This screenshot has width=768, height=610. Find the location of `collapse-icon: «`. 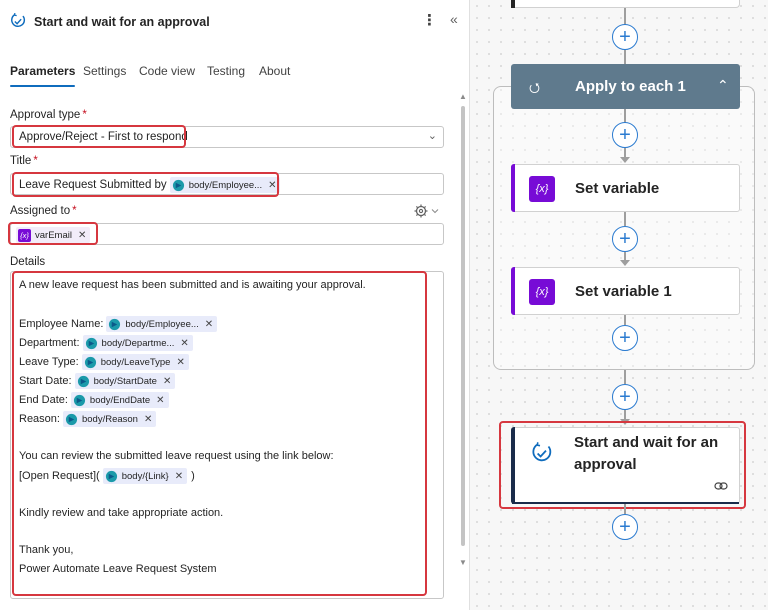

collapse-icon: « is located at coordinates (454, 19).